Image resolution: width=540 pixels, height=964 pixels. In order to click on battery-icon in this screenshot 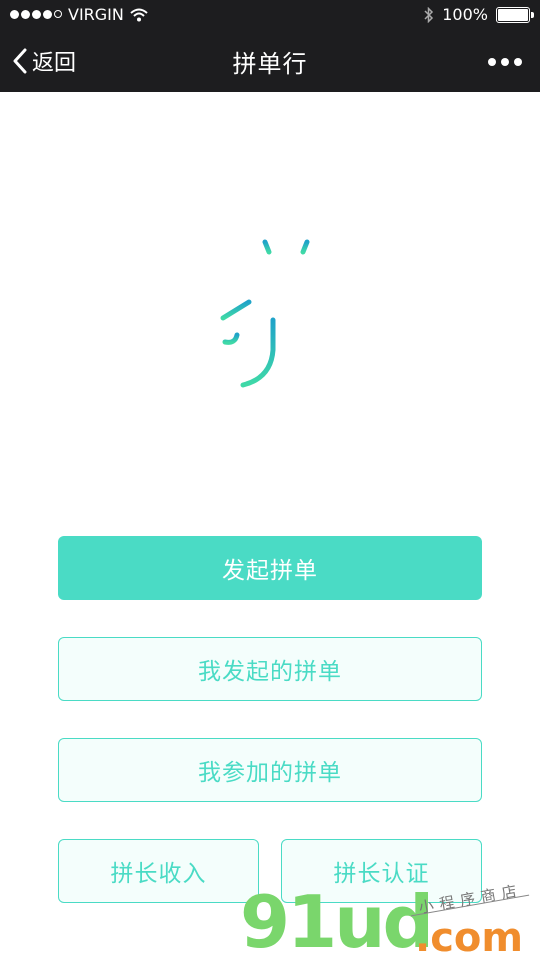, I will do `click(515, 14)`.